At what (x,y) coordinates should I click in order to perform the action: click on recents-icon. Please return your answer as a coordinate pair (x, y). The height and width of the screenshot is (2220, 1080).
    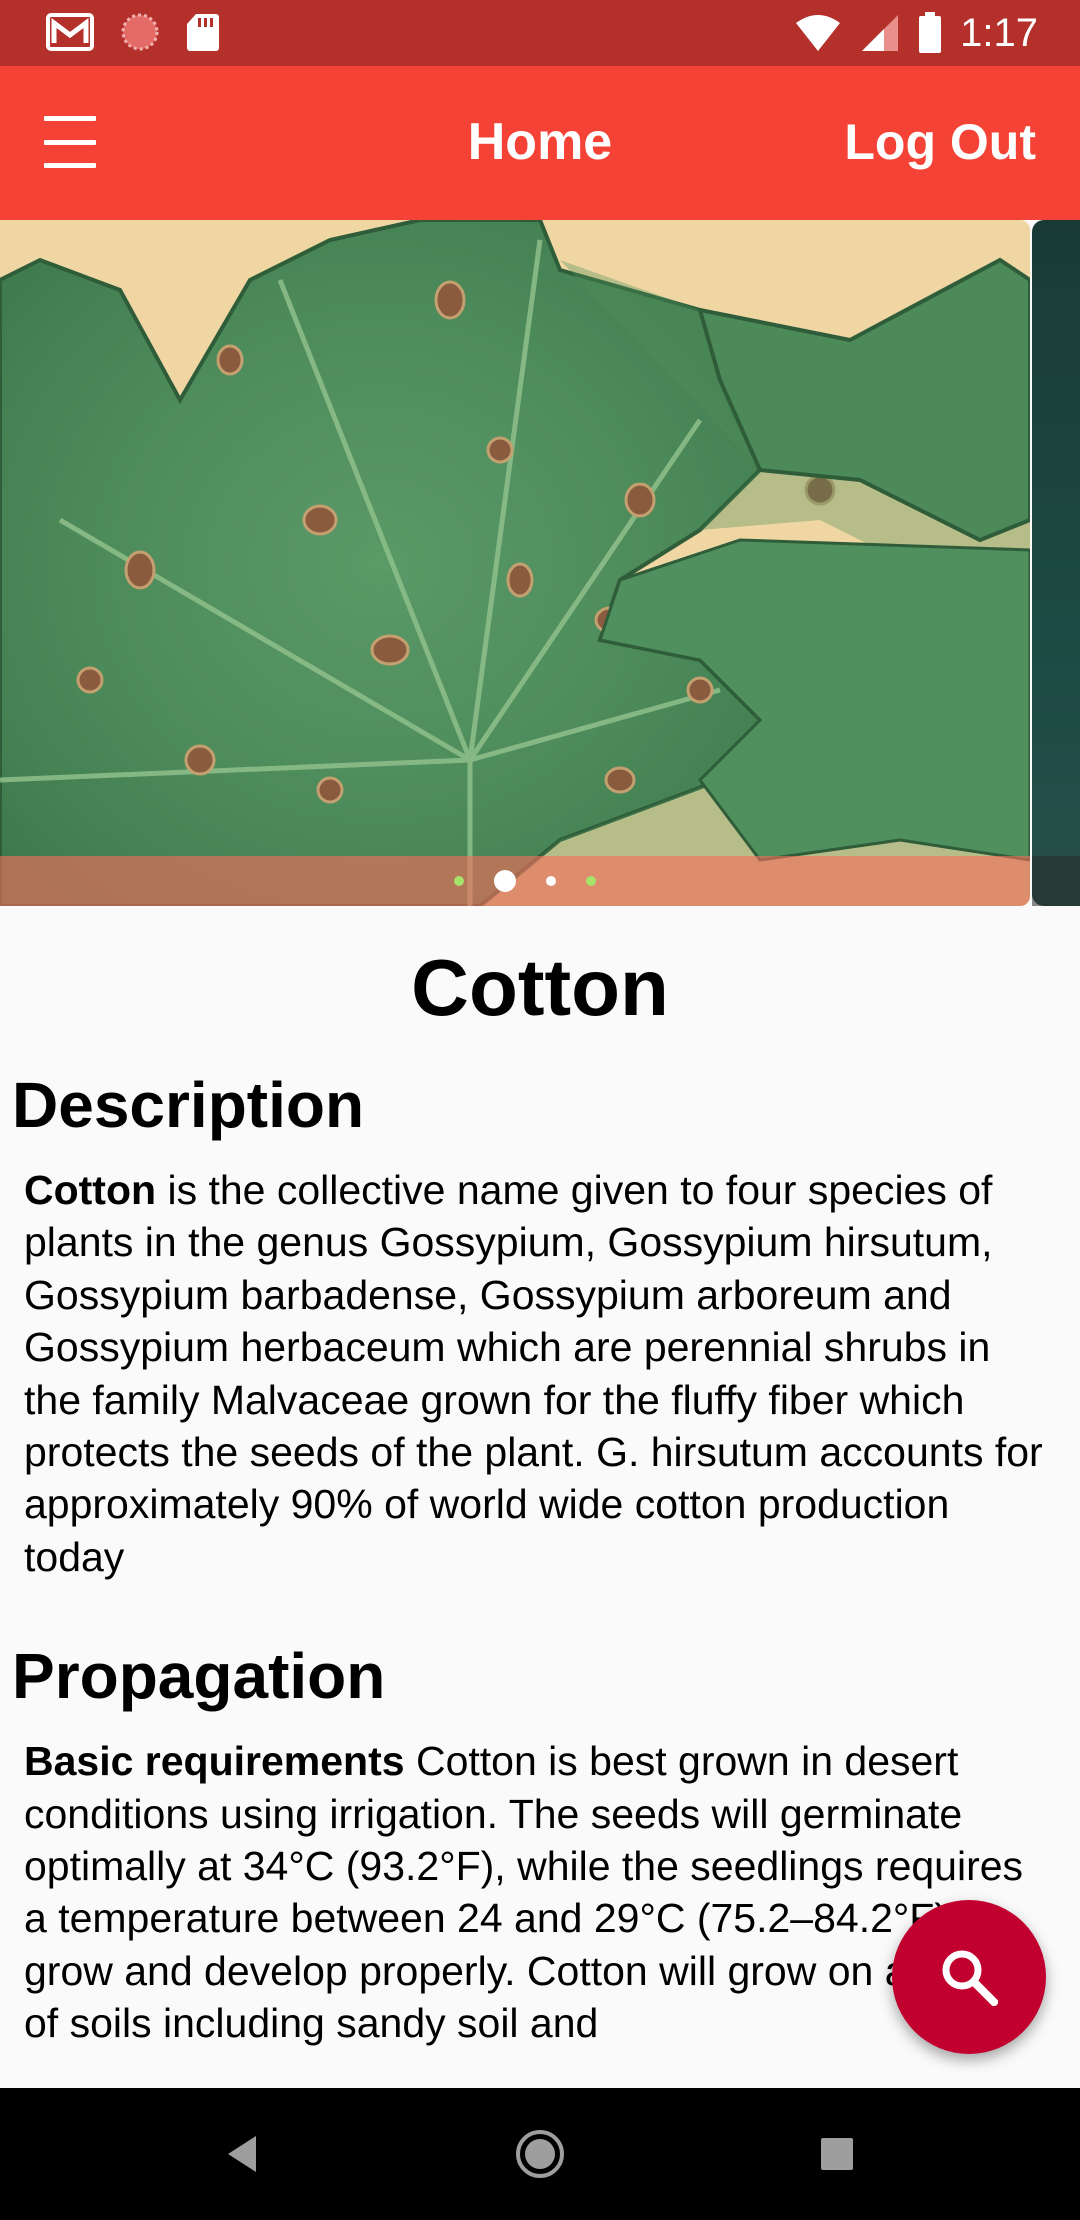
    Looking at the image, I should click on (837, 2154).